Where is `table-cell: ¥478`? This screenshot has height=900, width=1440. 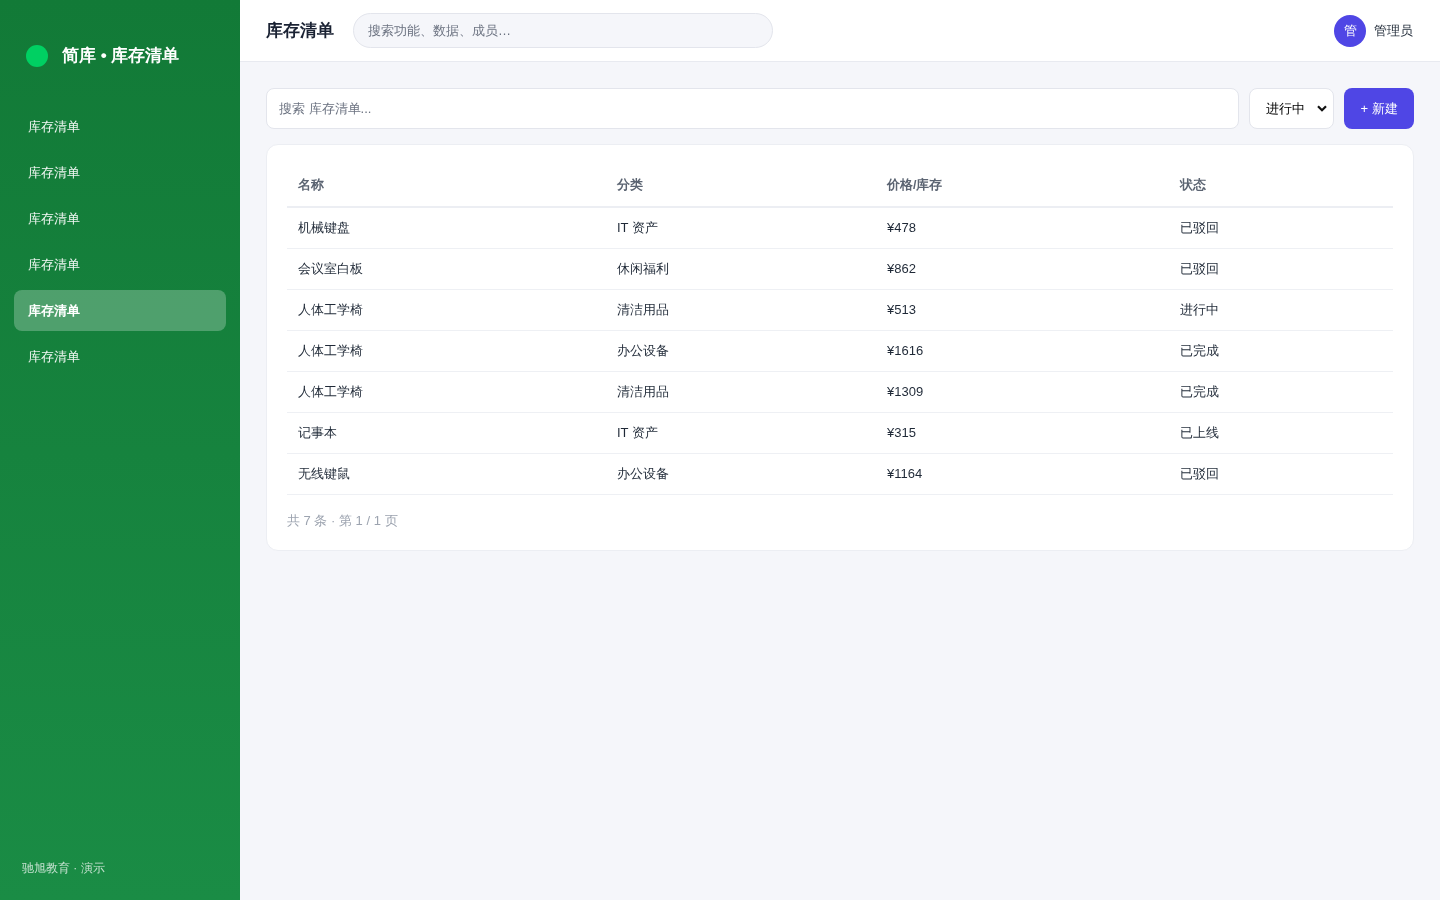
table-cell: ¥478 is located at coordinates (1022, 227).